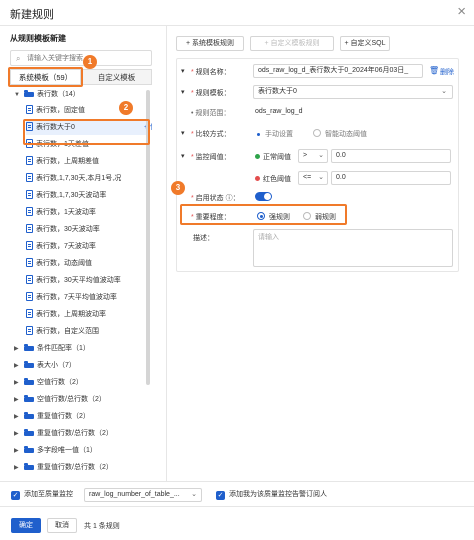 Image resolution: width=474 pixels, height=540 pixels. I want to click on tree-leaf: 表行数，上周期波动率, so click(66, 315).